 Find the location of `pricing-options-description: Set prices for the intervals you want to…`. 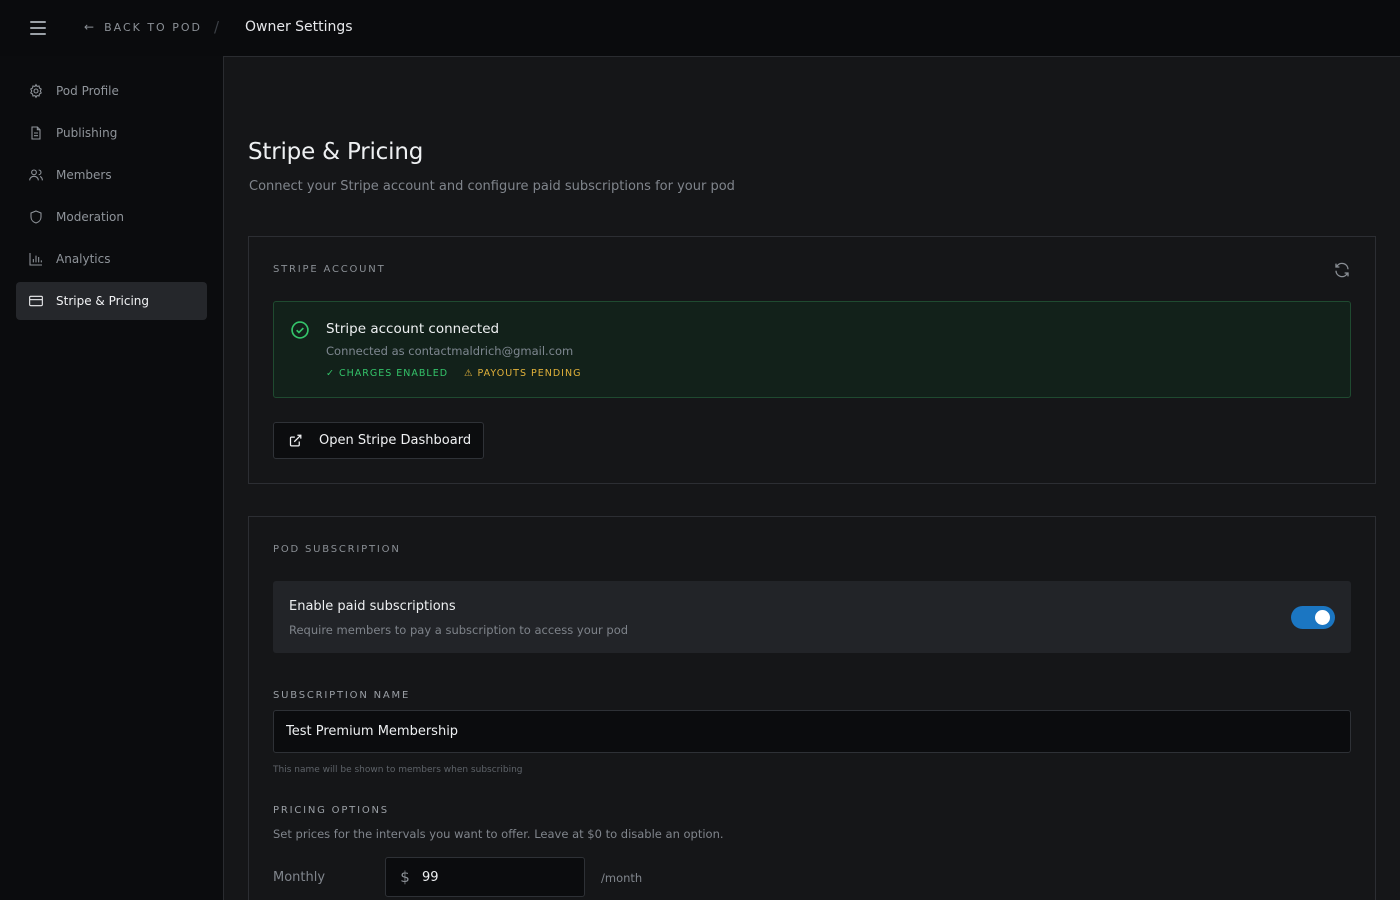

pricing-options-description: Set prices for the intervals you want to… is located at coordinates (498, 834).